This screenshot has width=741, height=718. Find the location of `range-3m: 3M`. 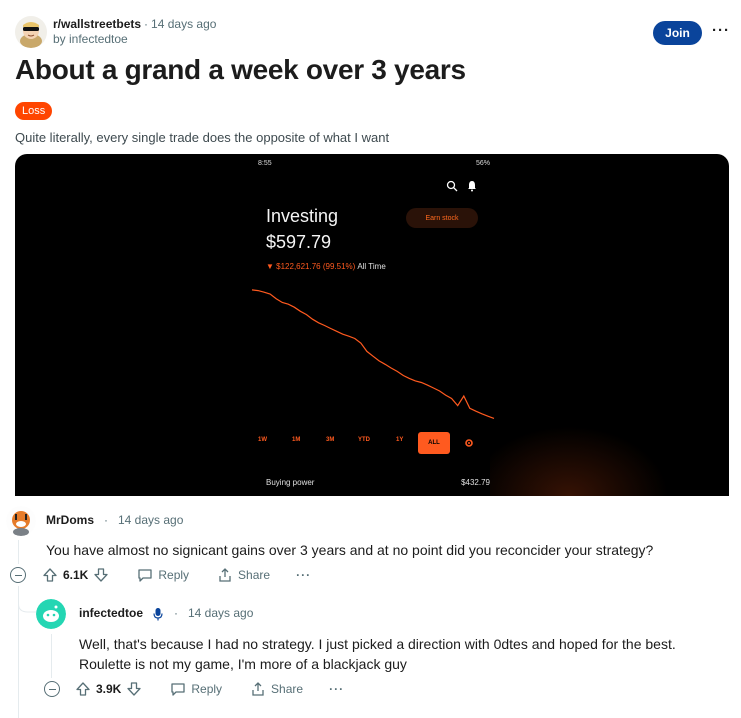

range-3m: 3M is located at coordinates (330, 440).